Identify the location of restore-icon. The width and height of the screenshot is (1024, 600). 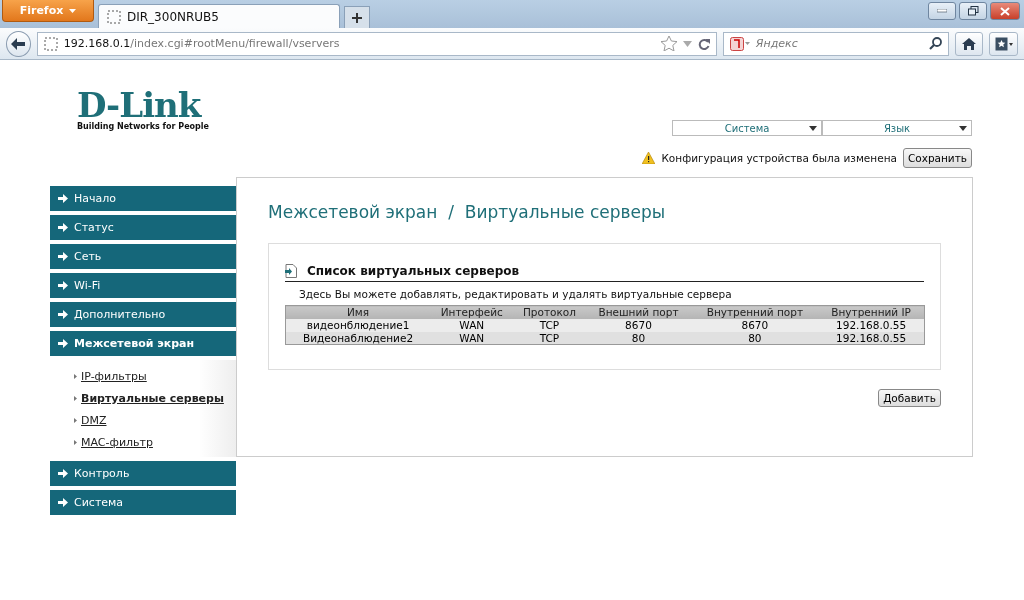
(973, 11).